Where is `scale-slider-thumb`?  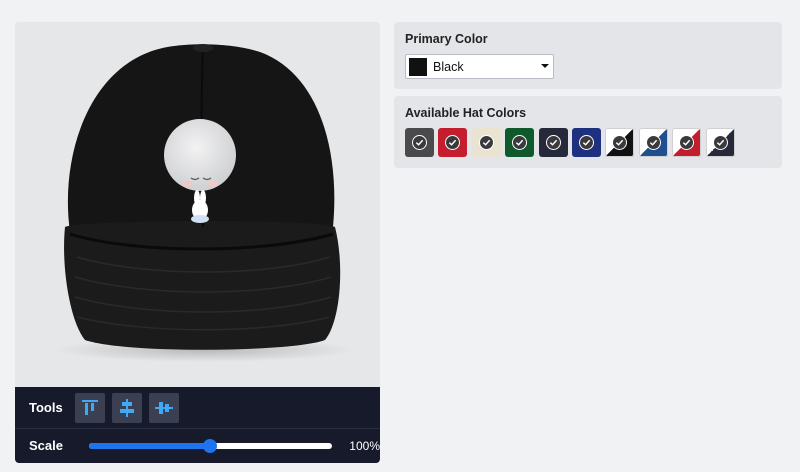
scale-slider-thumb is located at coordinates (210, 445).